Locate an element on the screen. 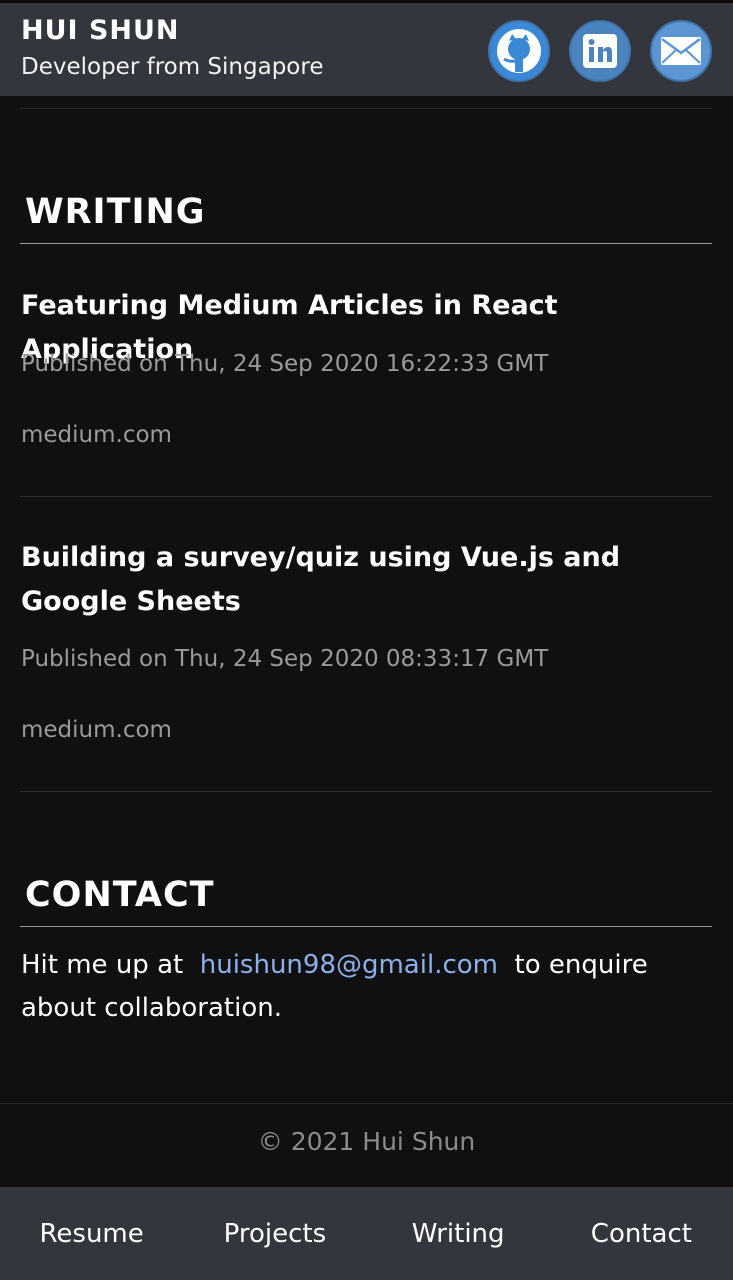 Image resolution: width=733 pixels, height=1280 pixels. linkedin-icon is located at coordinates (600, 51).